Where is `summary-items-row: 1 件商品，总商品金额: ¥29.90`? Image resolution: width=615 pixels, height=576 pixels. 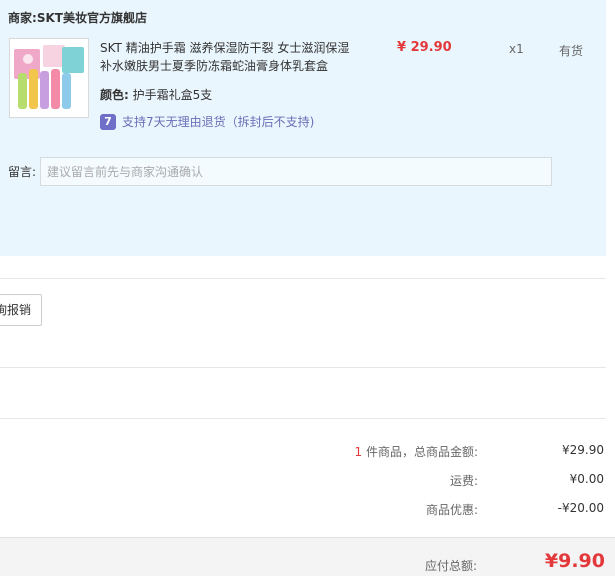 summary-items-row: 1 件商品，总商品金额: ¥29.90 is located at coordinates (303, 453).